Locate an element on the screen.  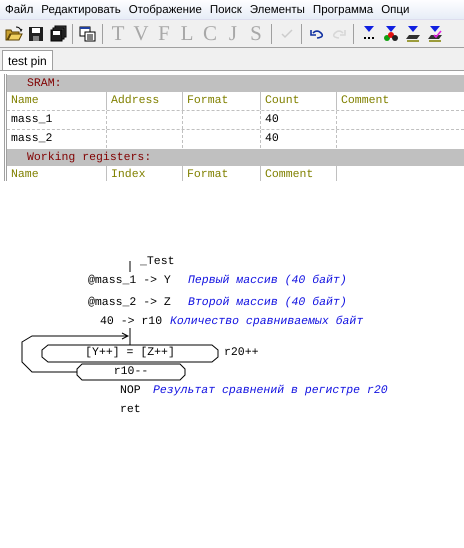
loop-counter-text: r10-- is located at coordinates (131, 372).